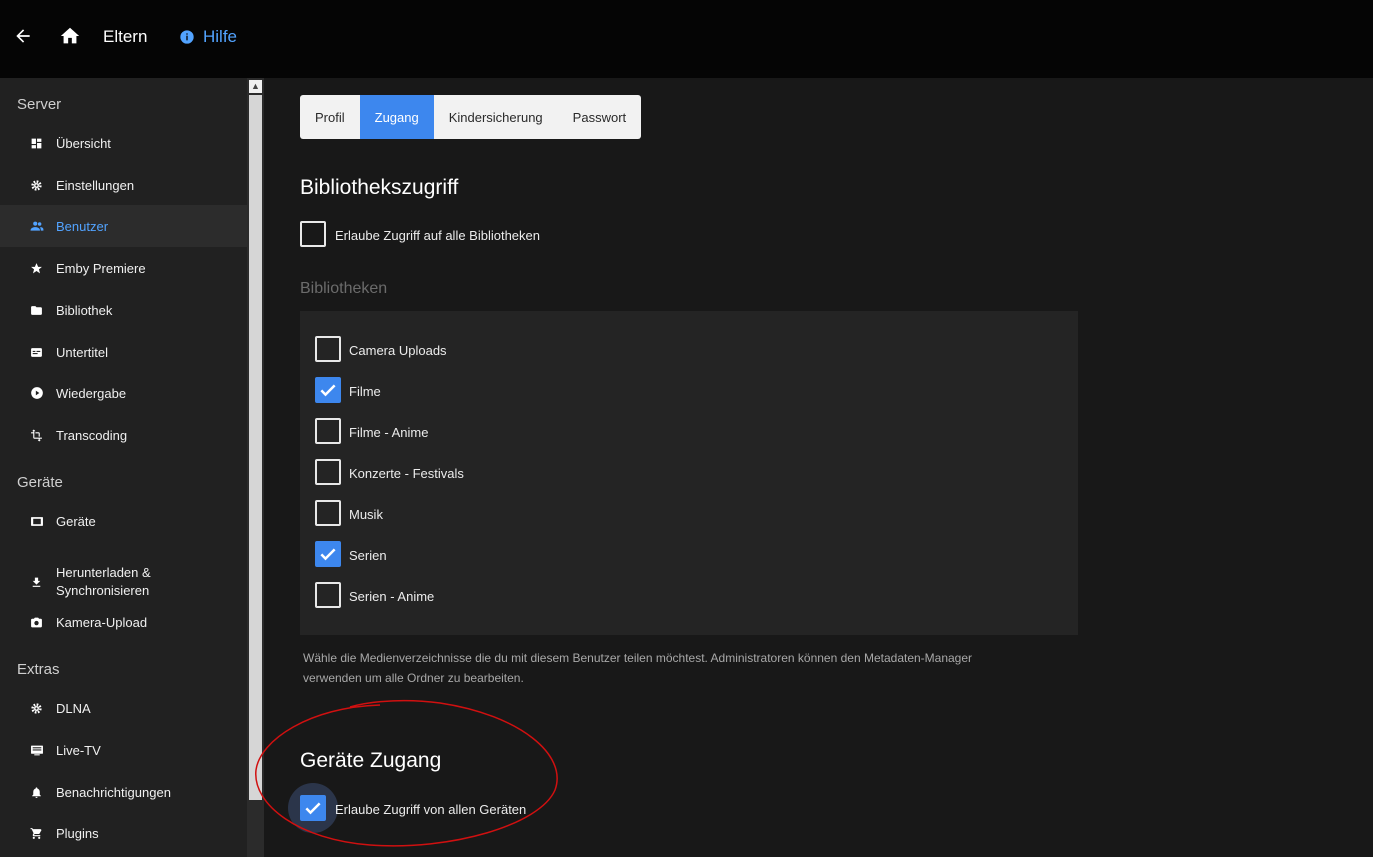 The height and width of the screenshot is (857, 1373). I want to click on home-icon, so click(70, 35).